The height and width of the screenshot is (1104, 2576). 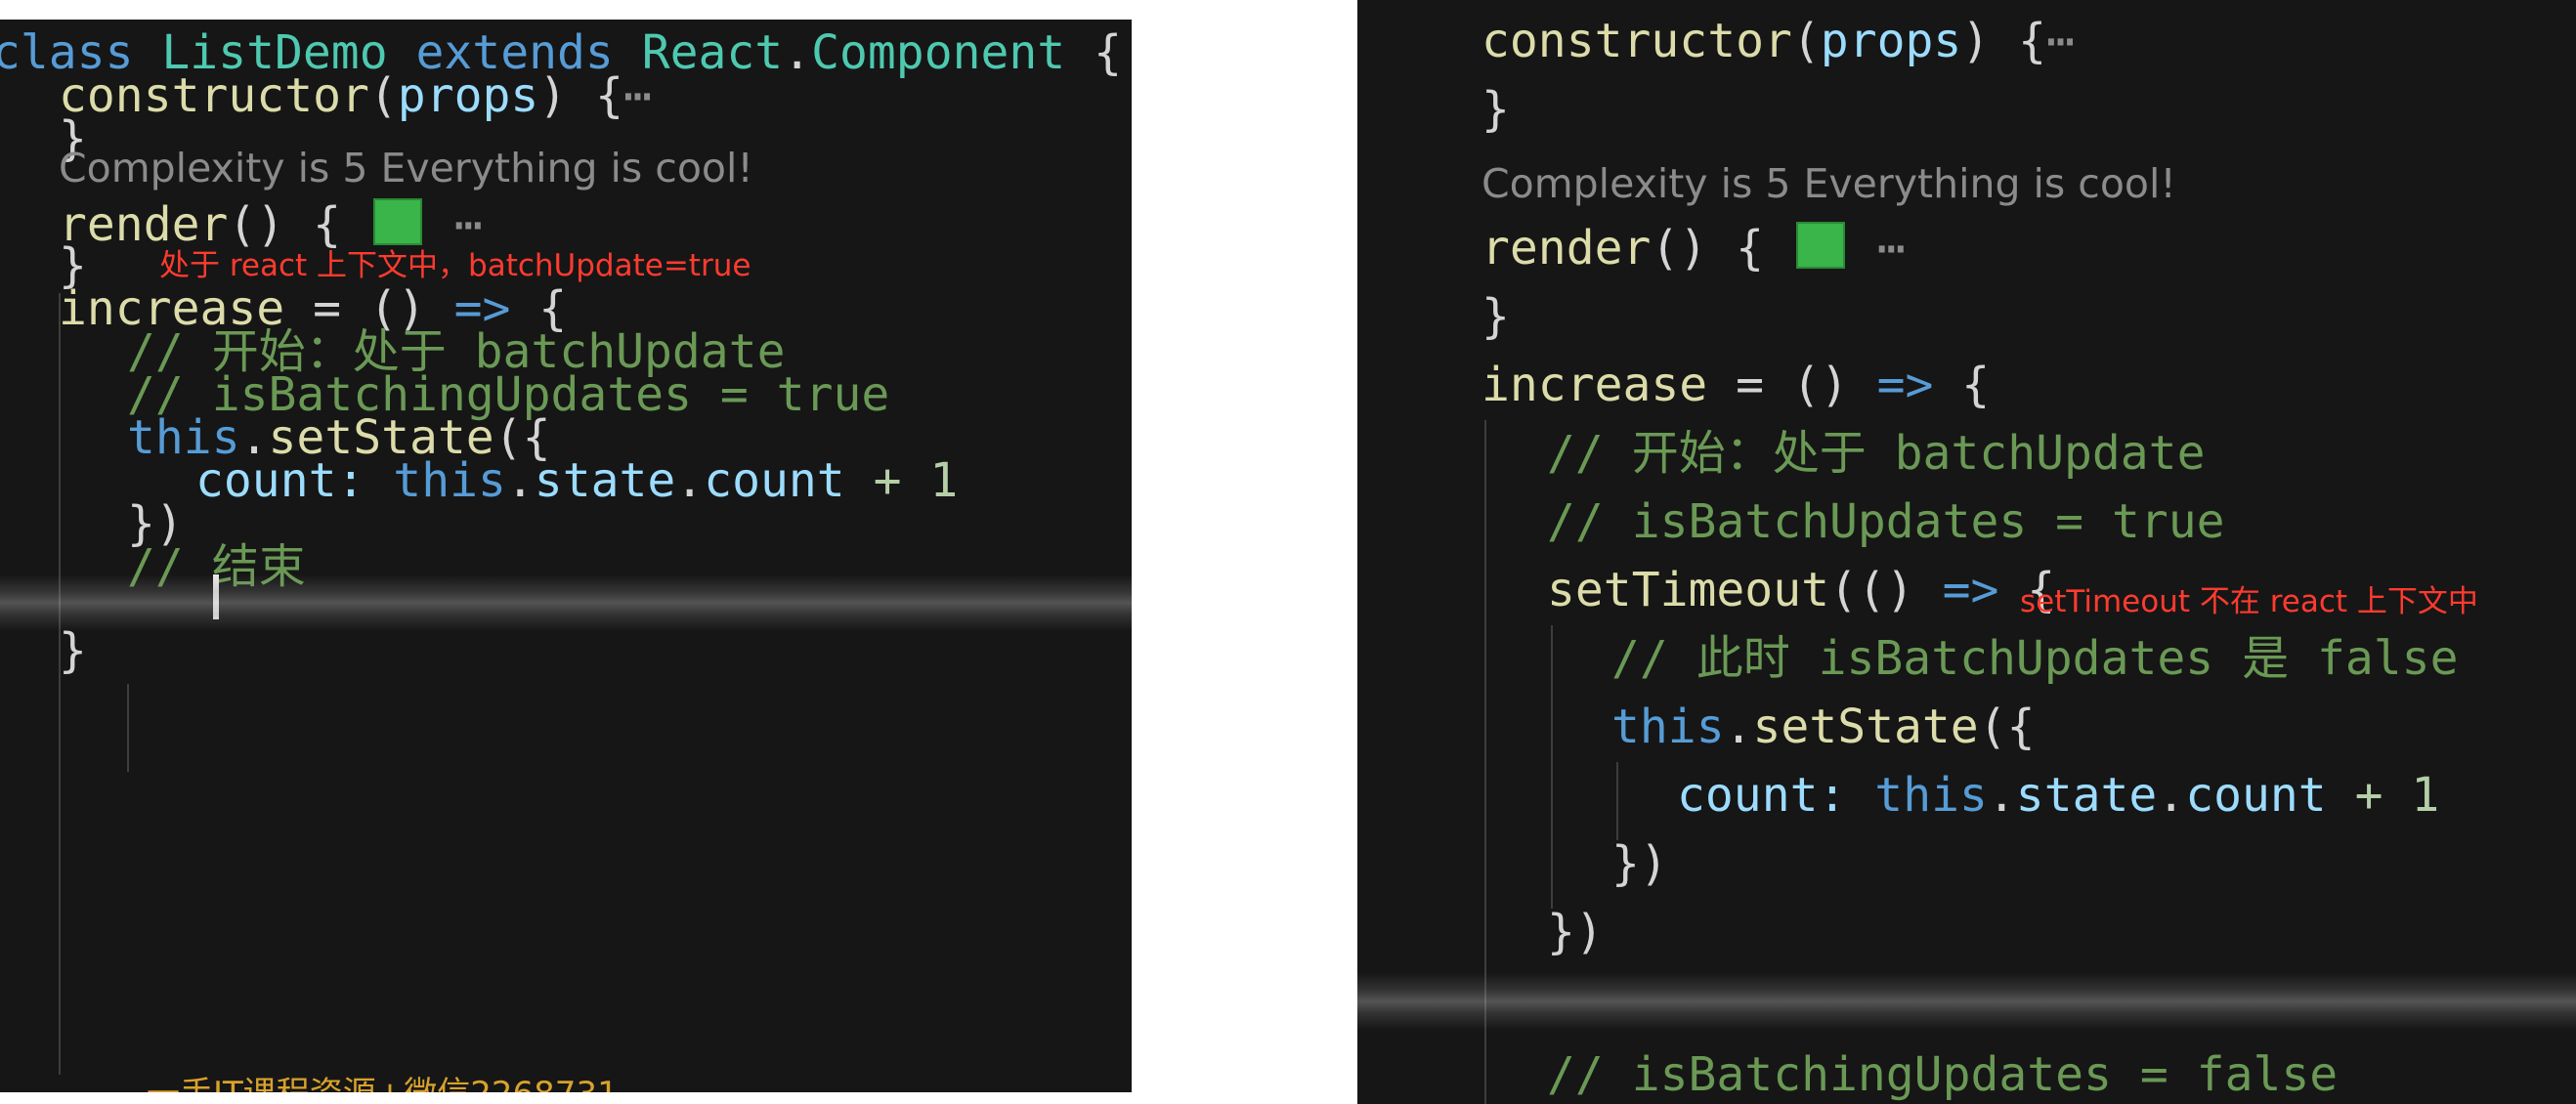 What do you see at coordinates (2249, 601) in the screenshot?
I see `annotation-settimeout: setTimeout 不在 react 上下文中` at bounding box center [2249, 601].